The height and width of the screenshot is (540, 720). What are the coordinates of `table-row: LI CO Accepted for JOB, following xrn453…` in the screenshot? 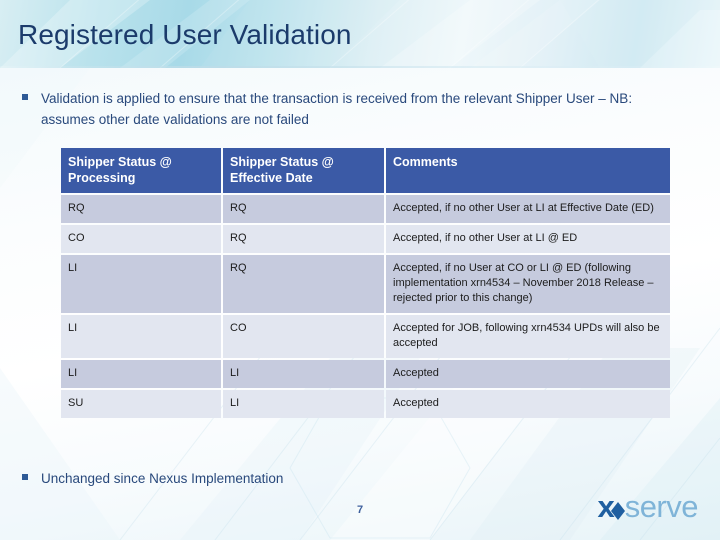 It's located at (365, 336).